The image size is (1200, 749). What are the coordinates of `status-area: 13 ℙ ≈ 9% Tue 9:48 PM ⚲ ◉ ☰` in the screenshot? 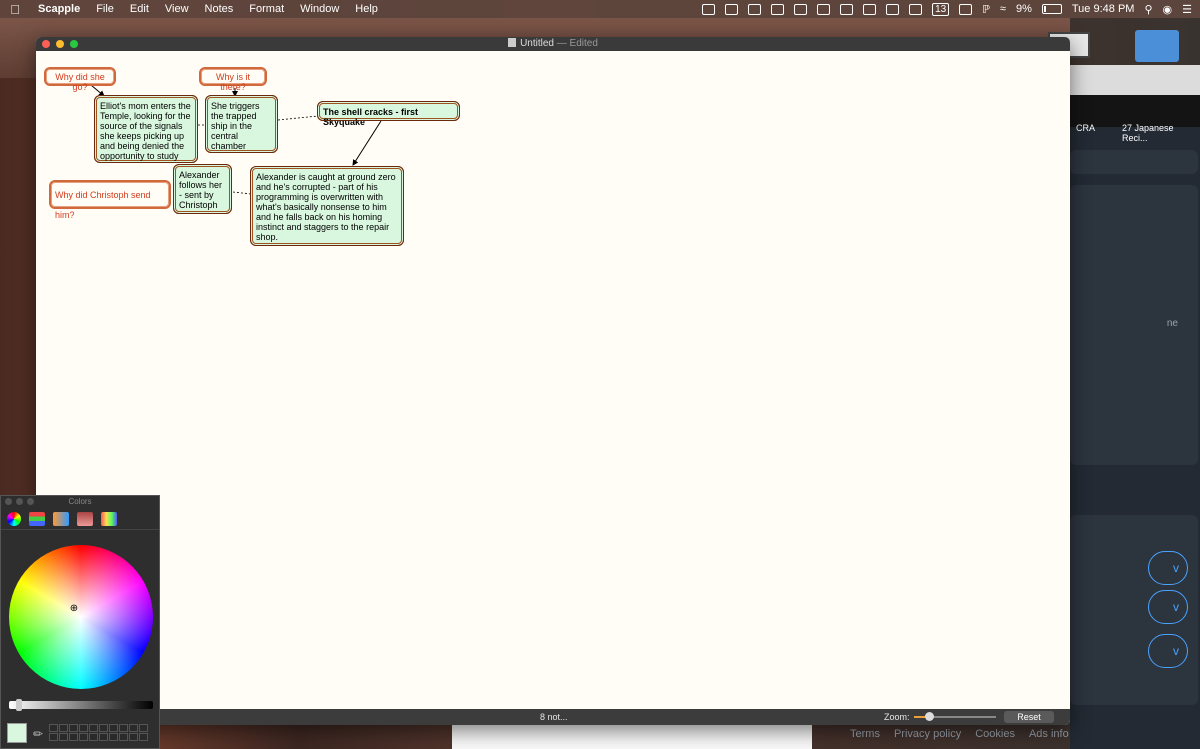 It's located at (947, 9).